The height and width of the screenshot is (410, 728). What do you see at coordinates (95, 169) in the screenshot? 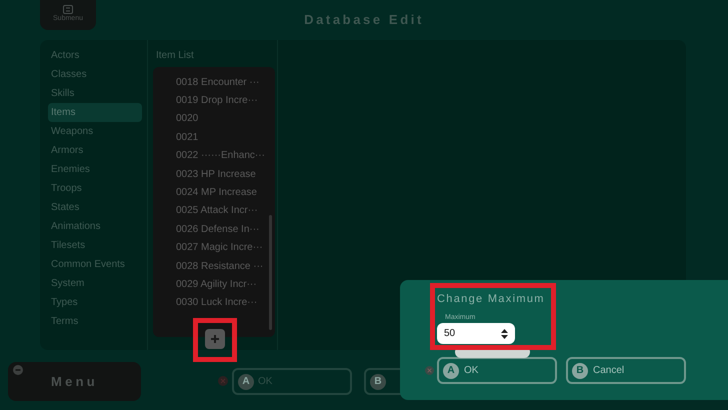
I see `sidebar-item: Enemies` at bounding box center [95, 169].